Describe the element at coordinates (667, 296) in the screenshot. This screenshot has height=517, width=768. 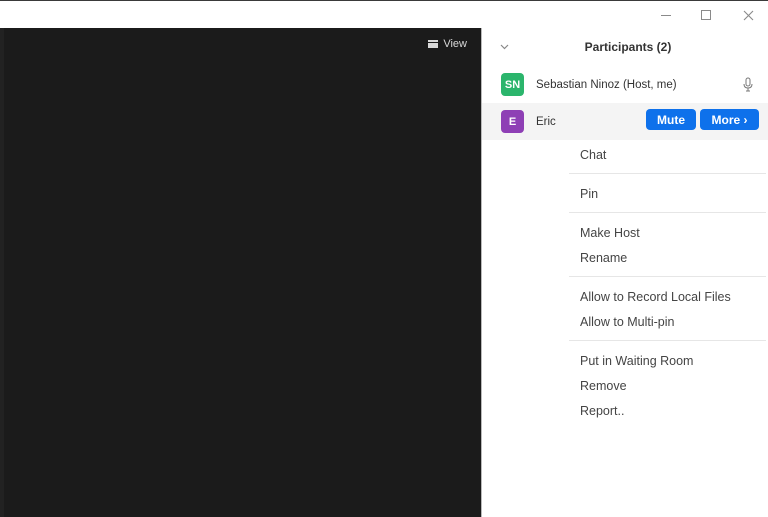
I see `menu-item-allow-record: Allow to Record Local Files` at that location.